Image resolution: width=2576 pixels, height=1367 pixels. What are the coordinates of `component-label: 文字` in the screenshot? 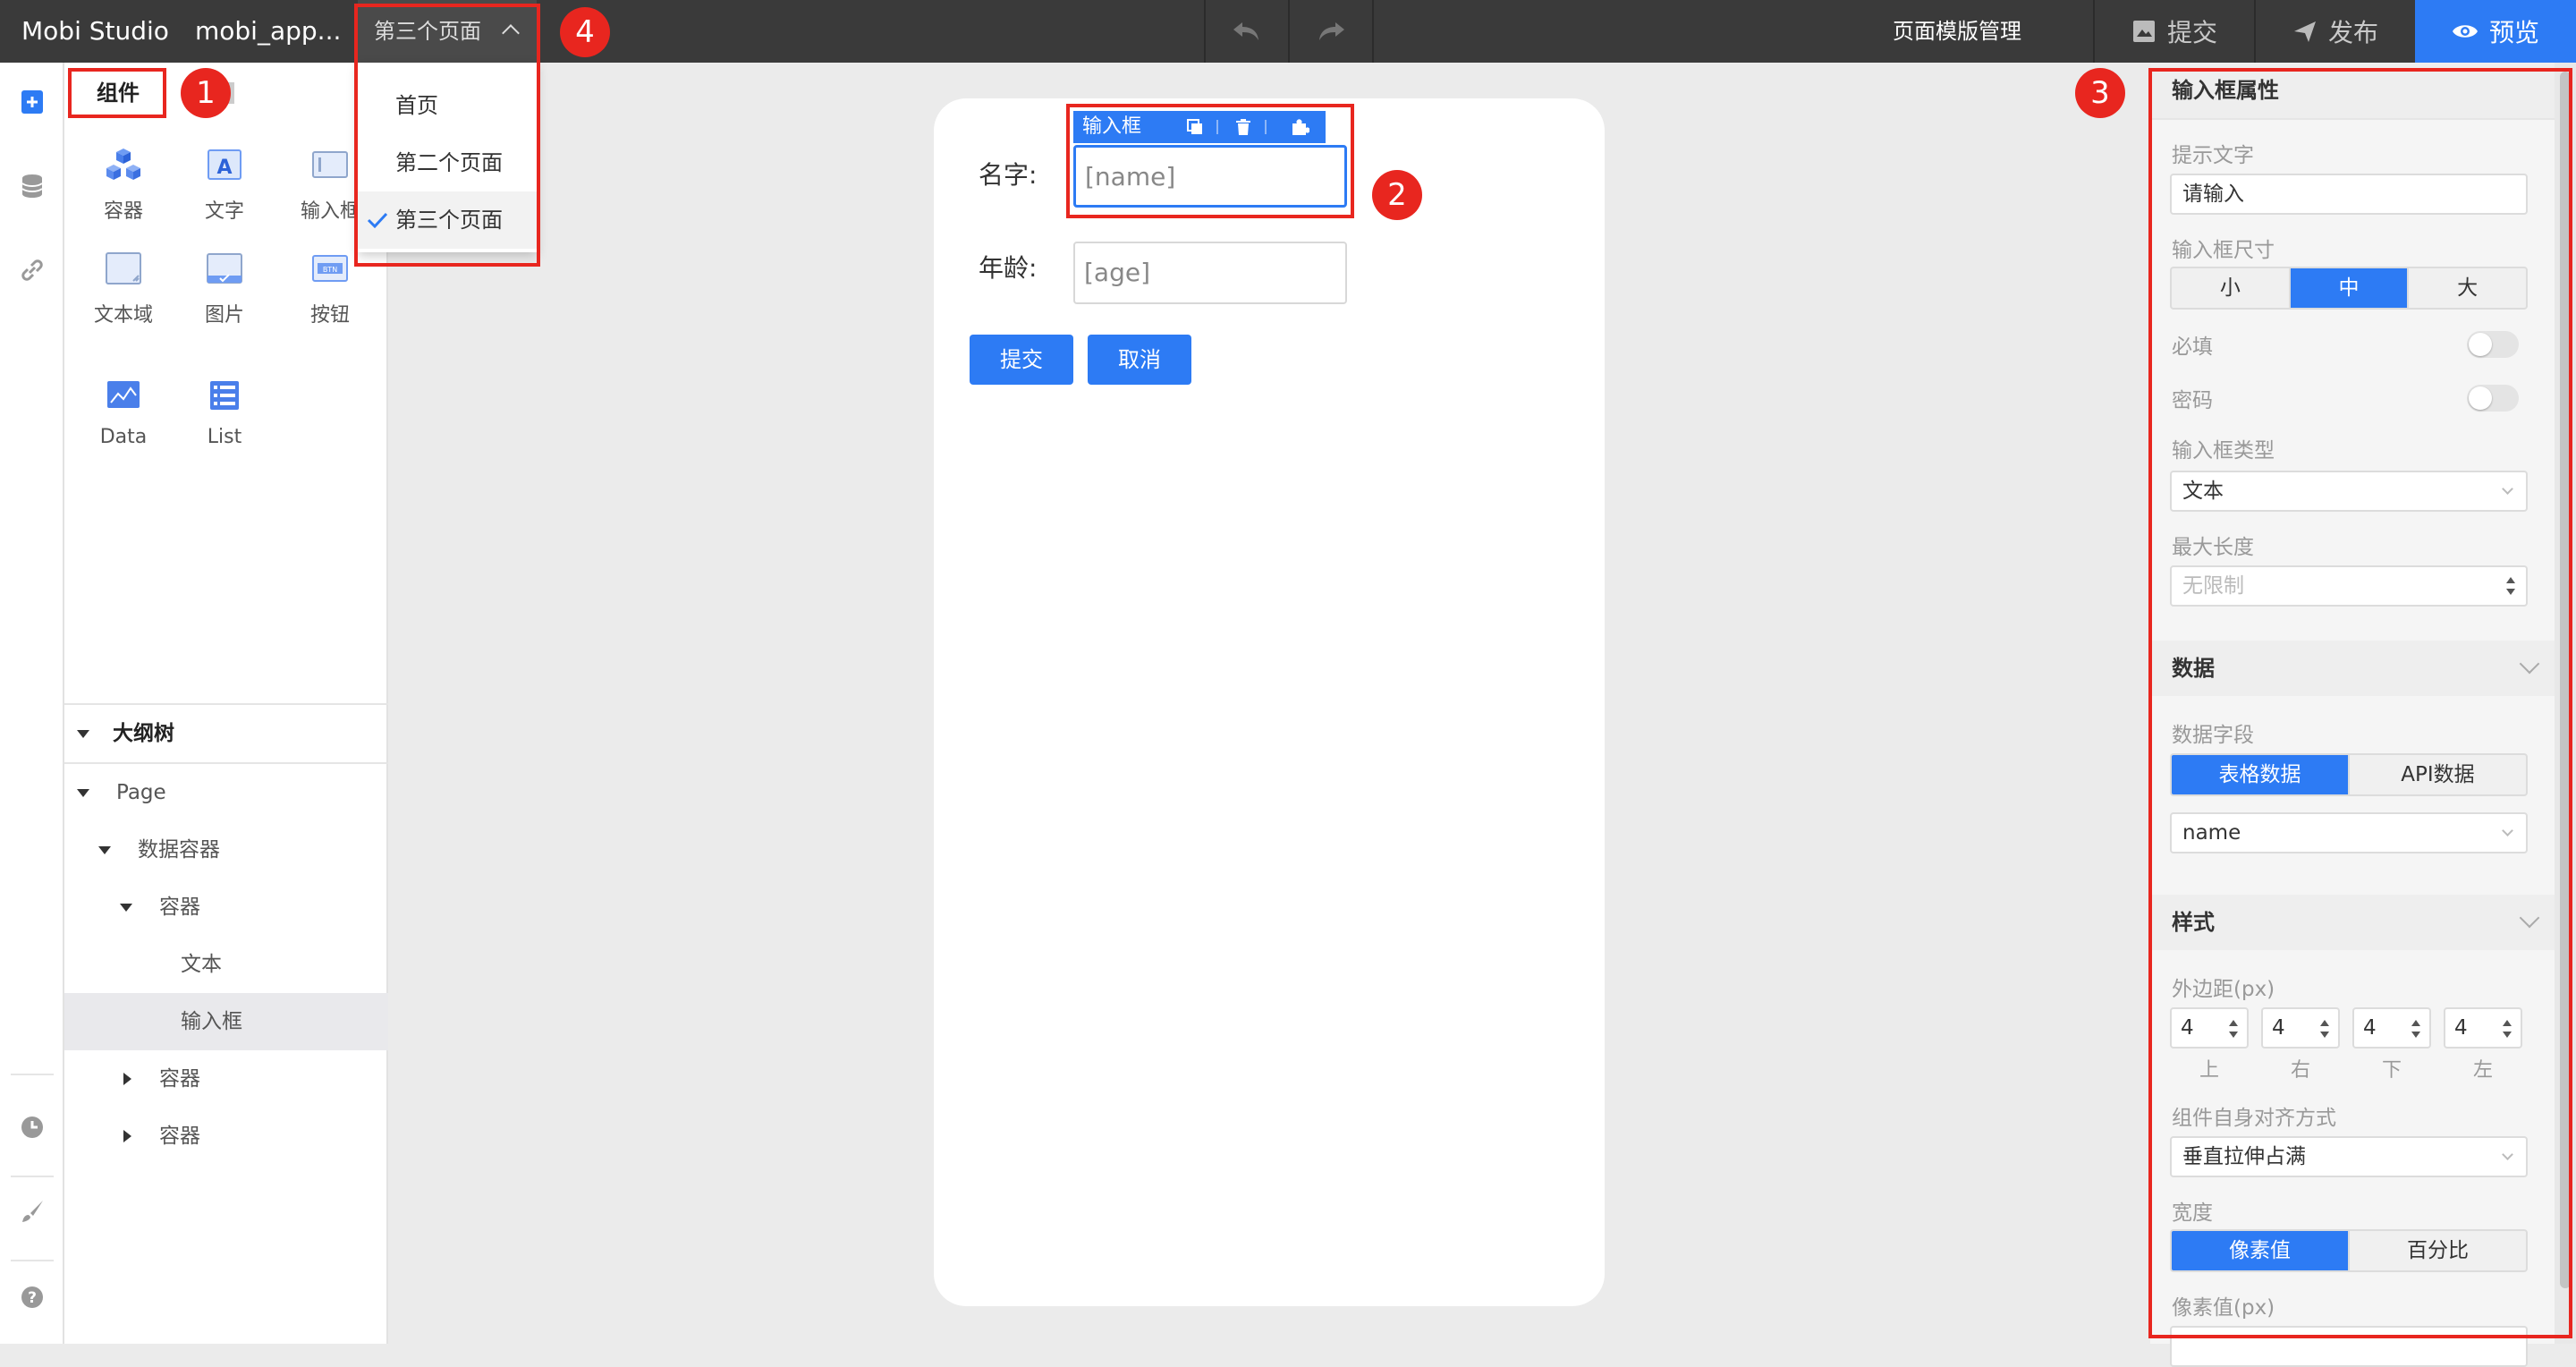 It's located at (224, 211).